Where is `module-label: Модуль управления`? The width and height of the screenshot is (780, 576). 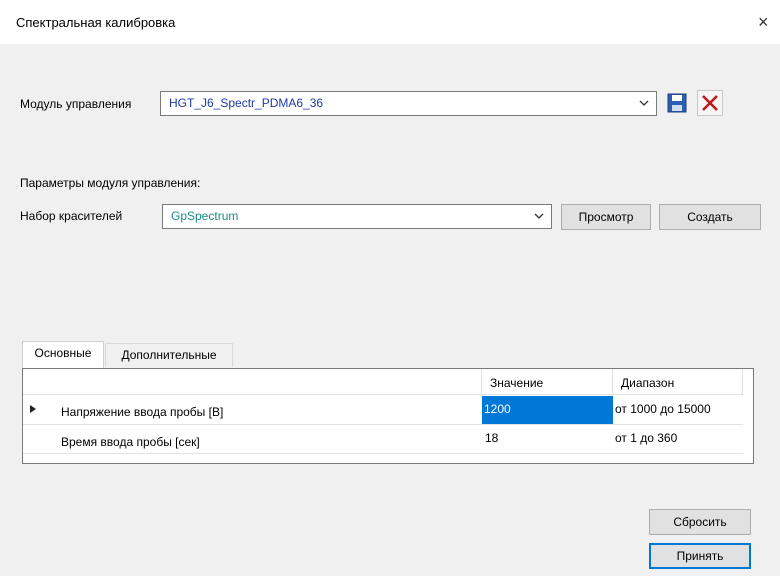
module-label: Модуль управления is located at coordinates (76, 104).